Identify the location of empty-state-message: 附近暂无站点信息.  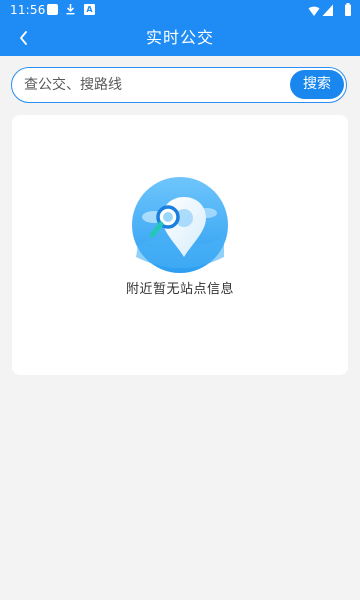
(179, 289).